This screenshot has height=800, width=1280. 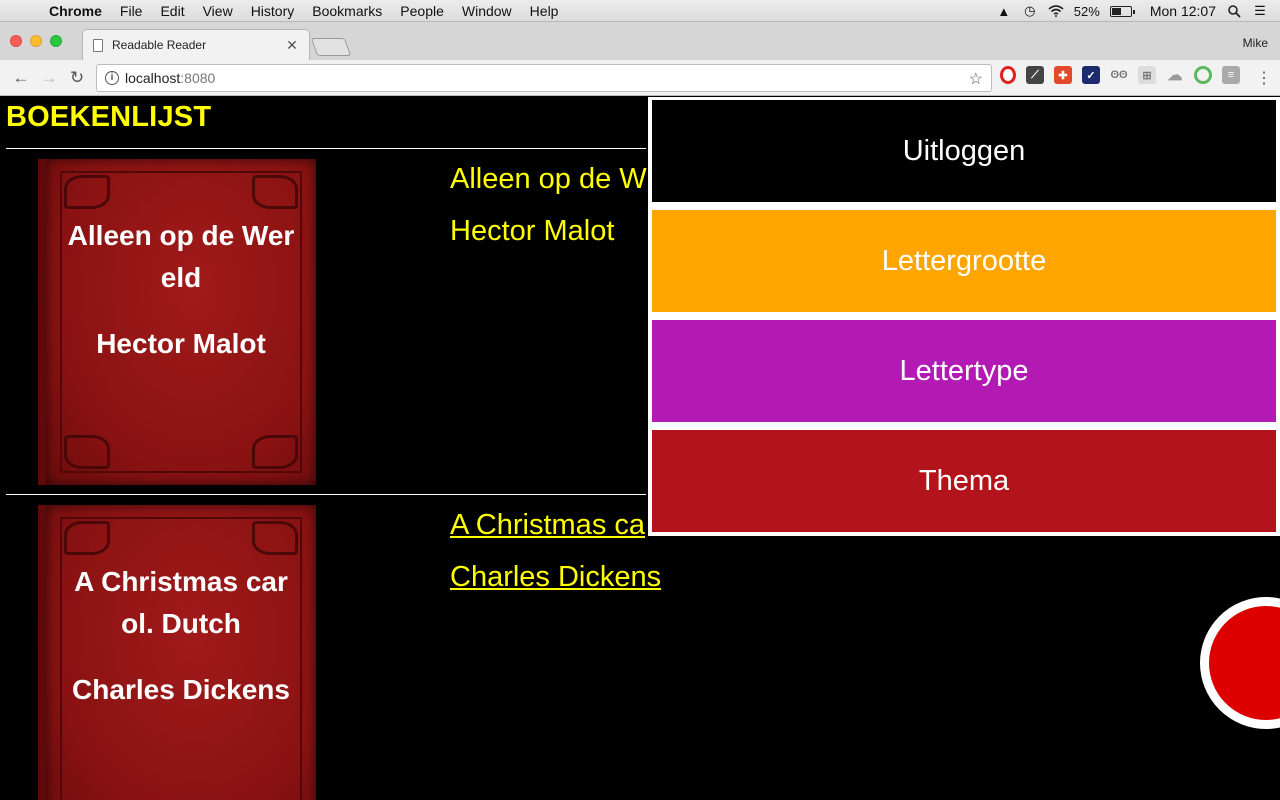 I want to click on minimize-window-button, so click(x=36, y=41).